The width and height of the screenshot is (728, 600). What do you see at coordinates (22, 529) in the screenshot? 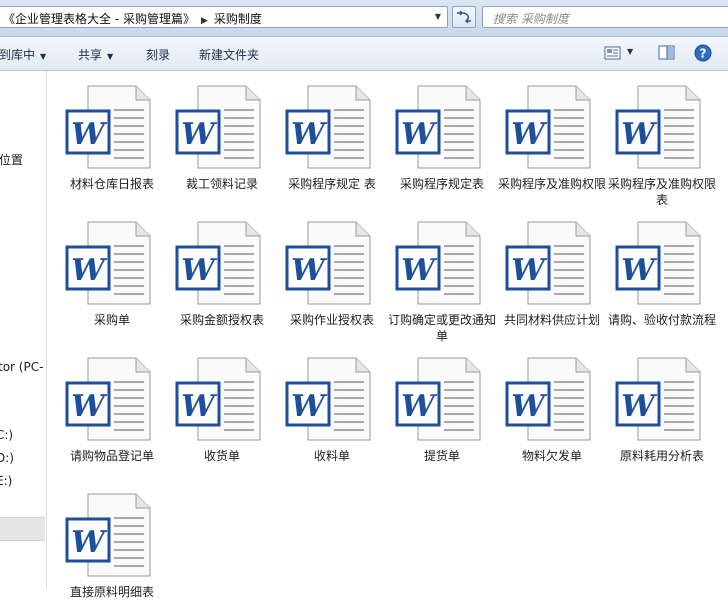
I see `nav-item-selected` at bounding box center [22, 529].